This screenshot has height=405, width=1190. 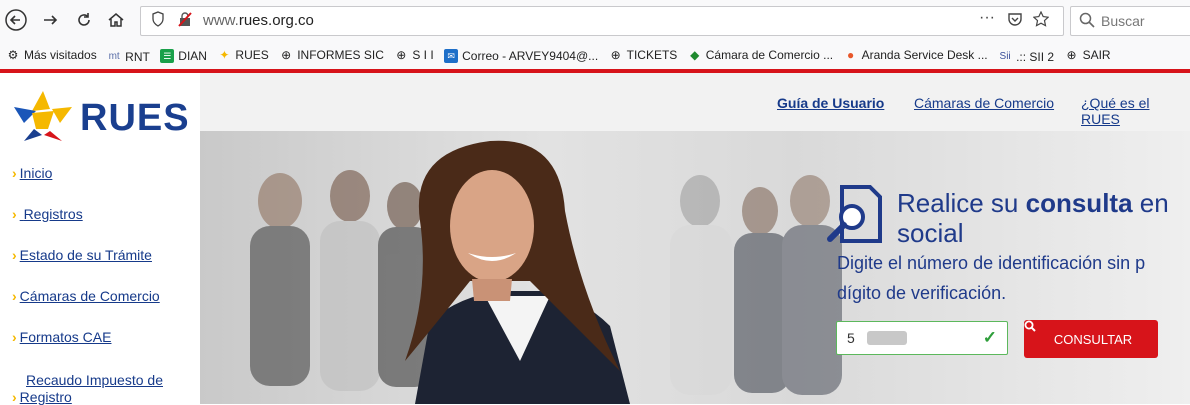 I want to click on rues-logo-icon, so click(x=43, y=116).